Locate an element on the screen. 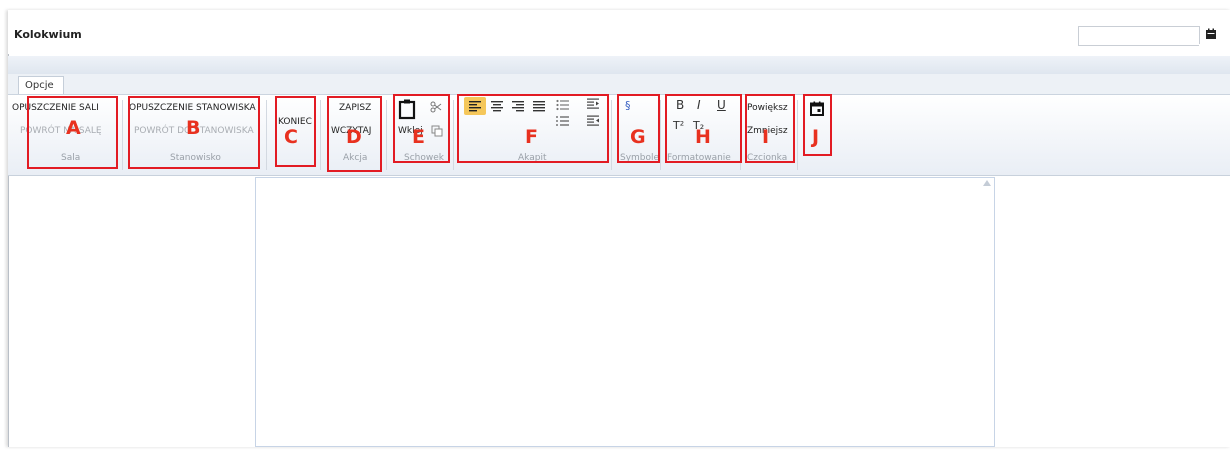 This screenshot has width=1230, height=450. date-picker-button is located at coordinates (1210, 35).